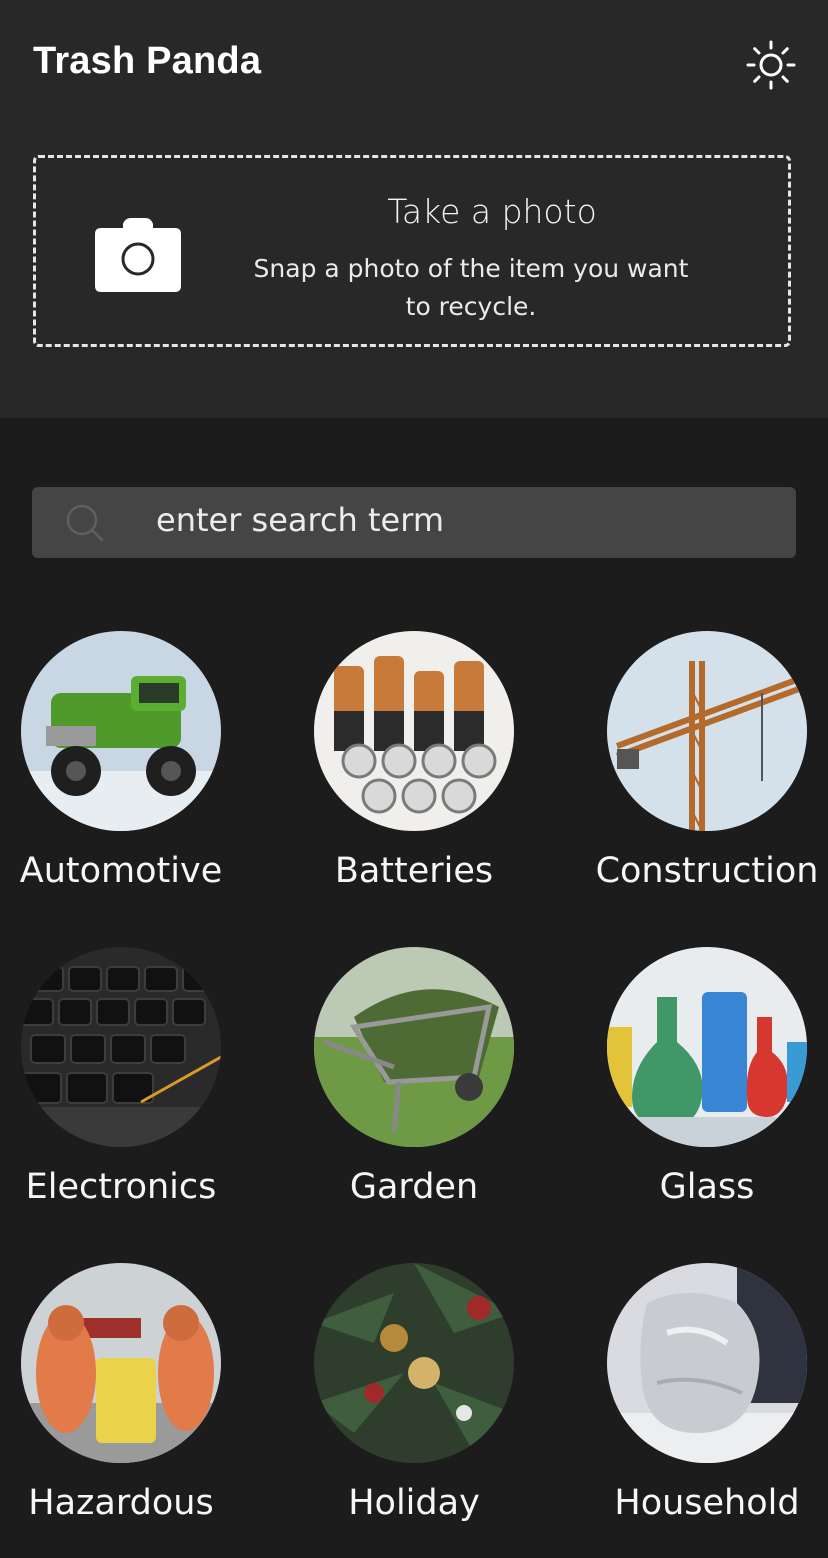  What do you see at coordinates (121, 871) in the screenshot?
I see `category-label: Automotive` at bounding box center [121, 871].